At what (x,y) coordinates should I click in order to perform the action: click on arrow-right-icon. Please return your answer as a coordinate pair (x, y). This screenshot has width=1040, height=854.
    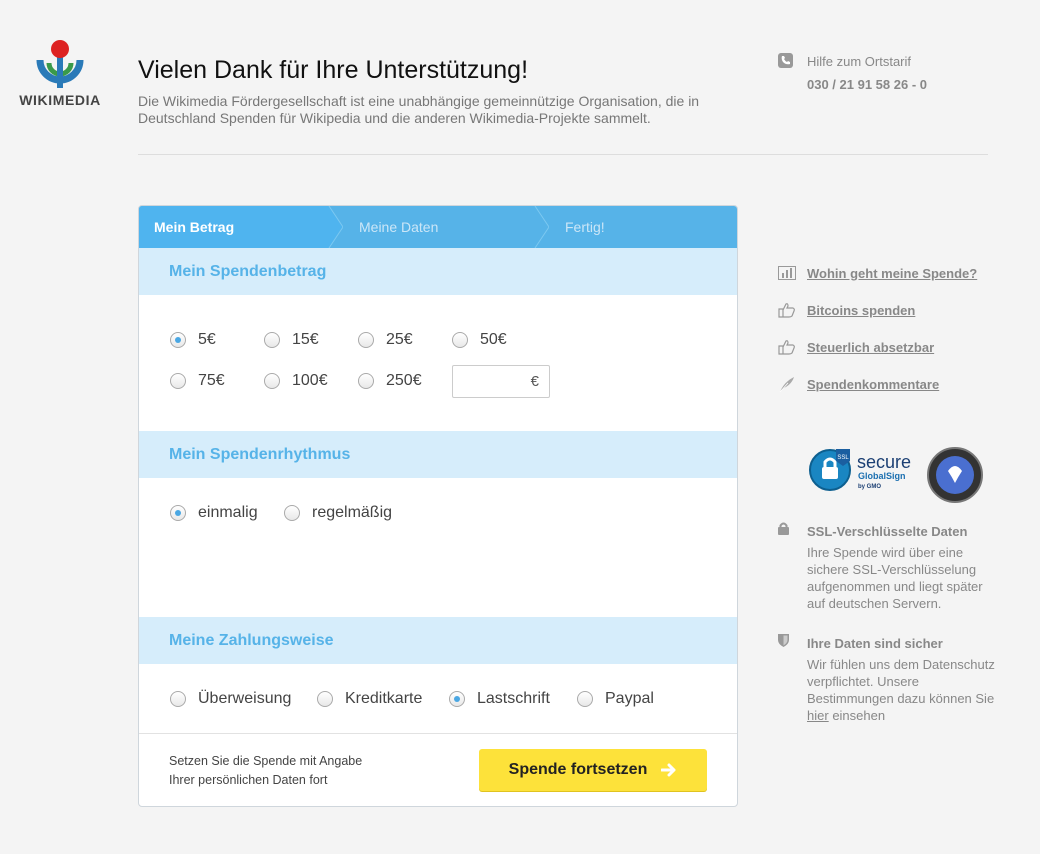
    Looking at the image, I should click on (668, 770).